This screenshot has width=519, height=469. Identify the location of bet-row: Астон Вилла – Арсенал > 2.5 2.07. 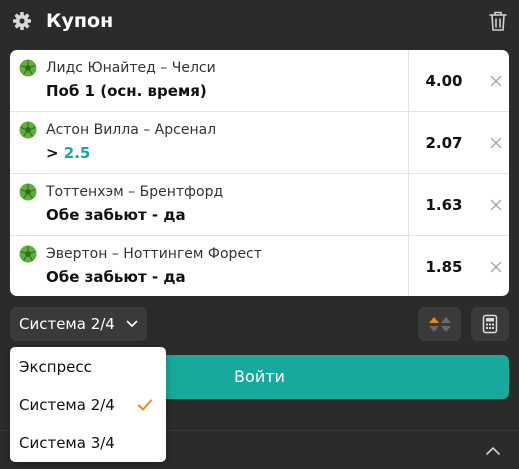
(259, 143).